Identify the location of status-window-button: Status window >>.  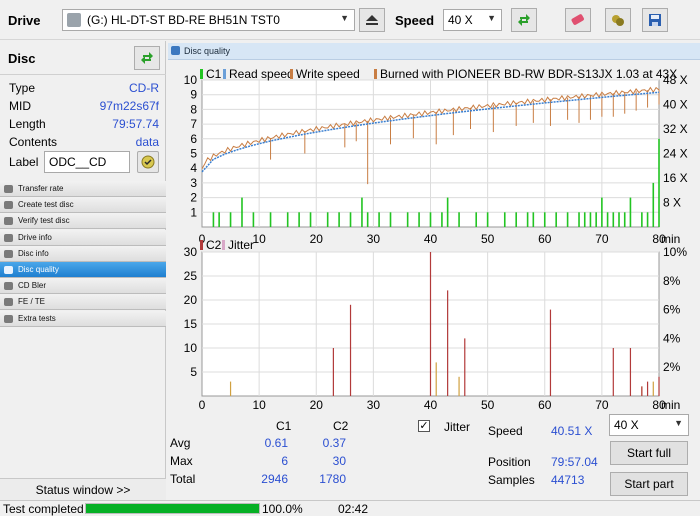
(83, 489).